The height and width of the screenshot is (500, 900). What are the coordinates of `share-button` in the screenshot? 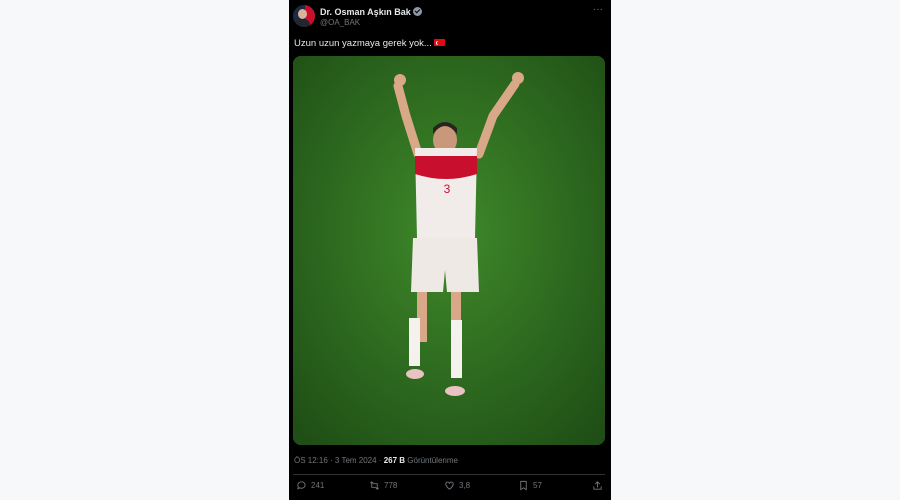 It's located at (597, 485).